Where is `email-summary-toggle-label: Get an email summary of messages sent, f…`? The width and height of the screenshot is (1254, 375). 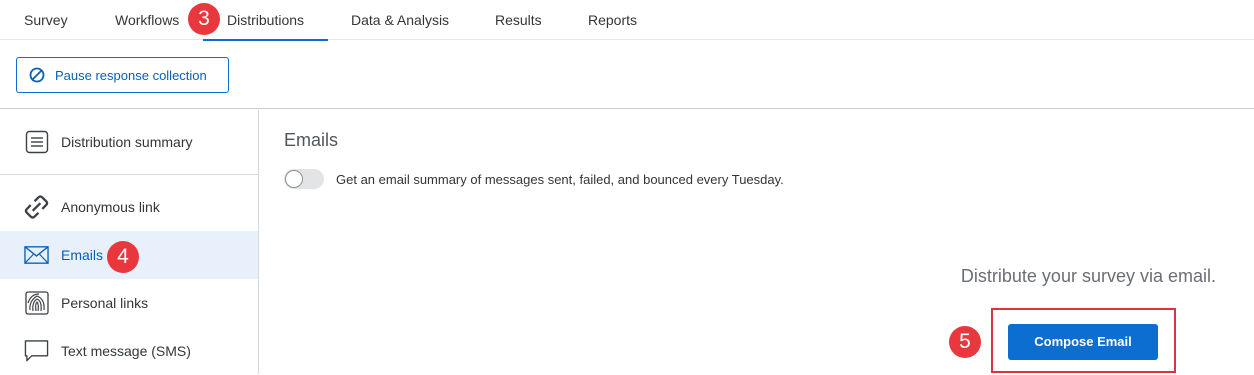 email-summary-toggle-label: Get an email summary of messages sent, f… is located at coordinates (560, 179).